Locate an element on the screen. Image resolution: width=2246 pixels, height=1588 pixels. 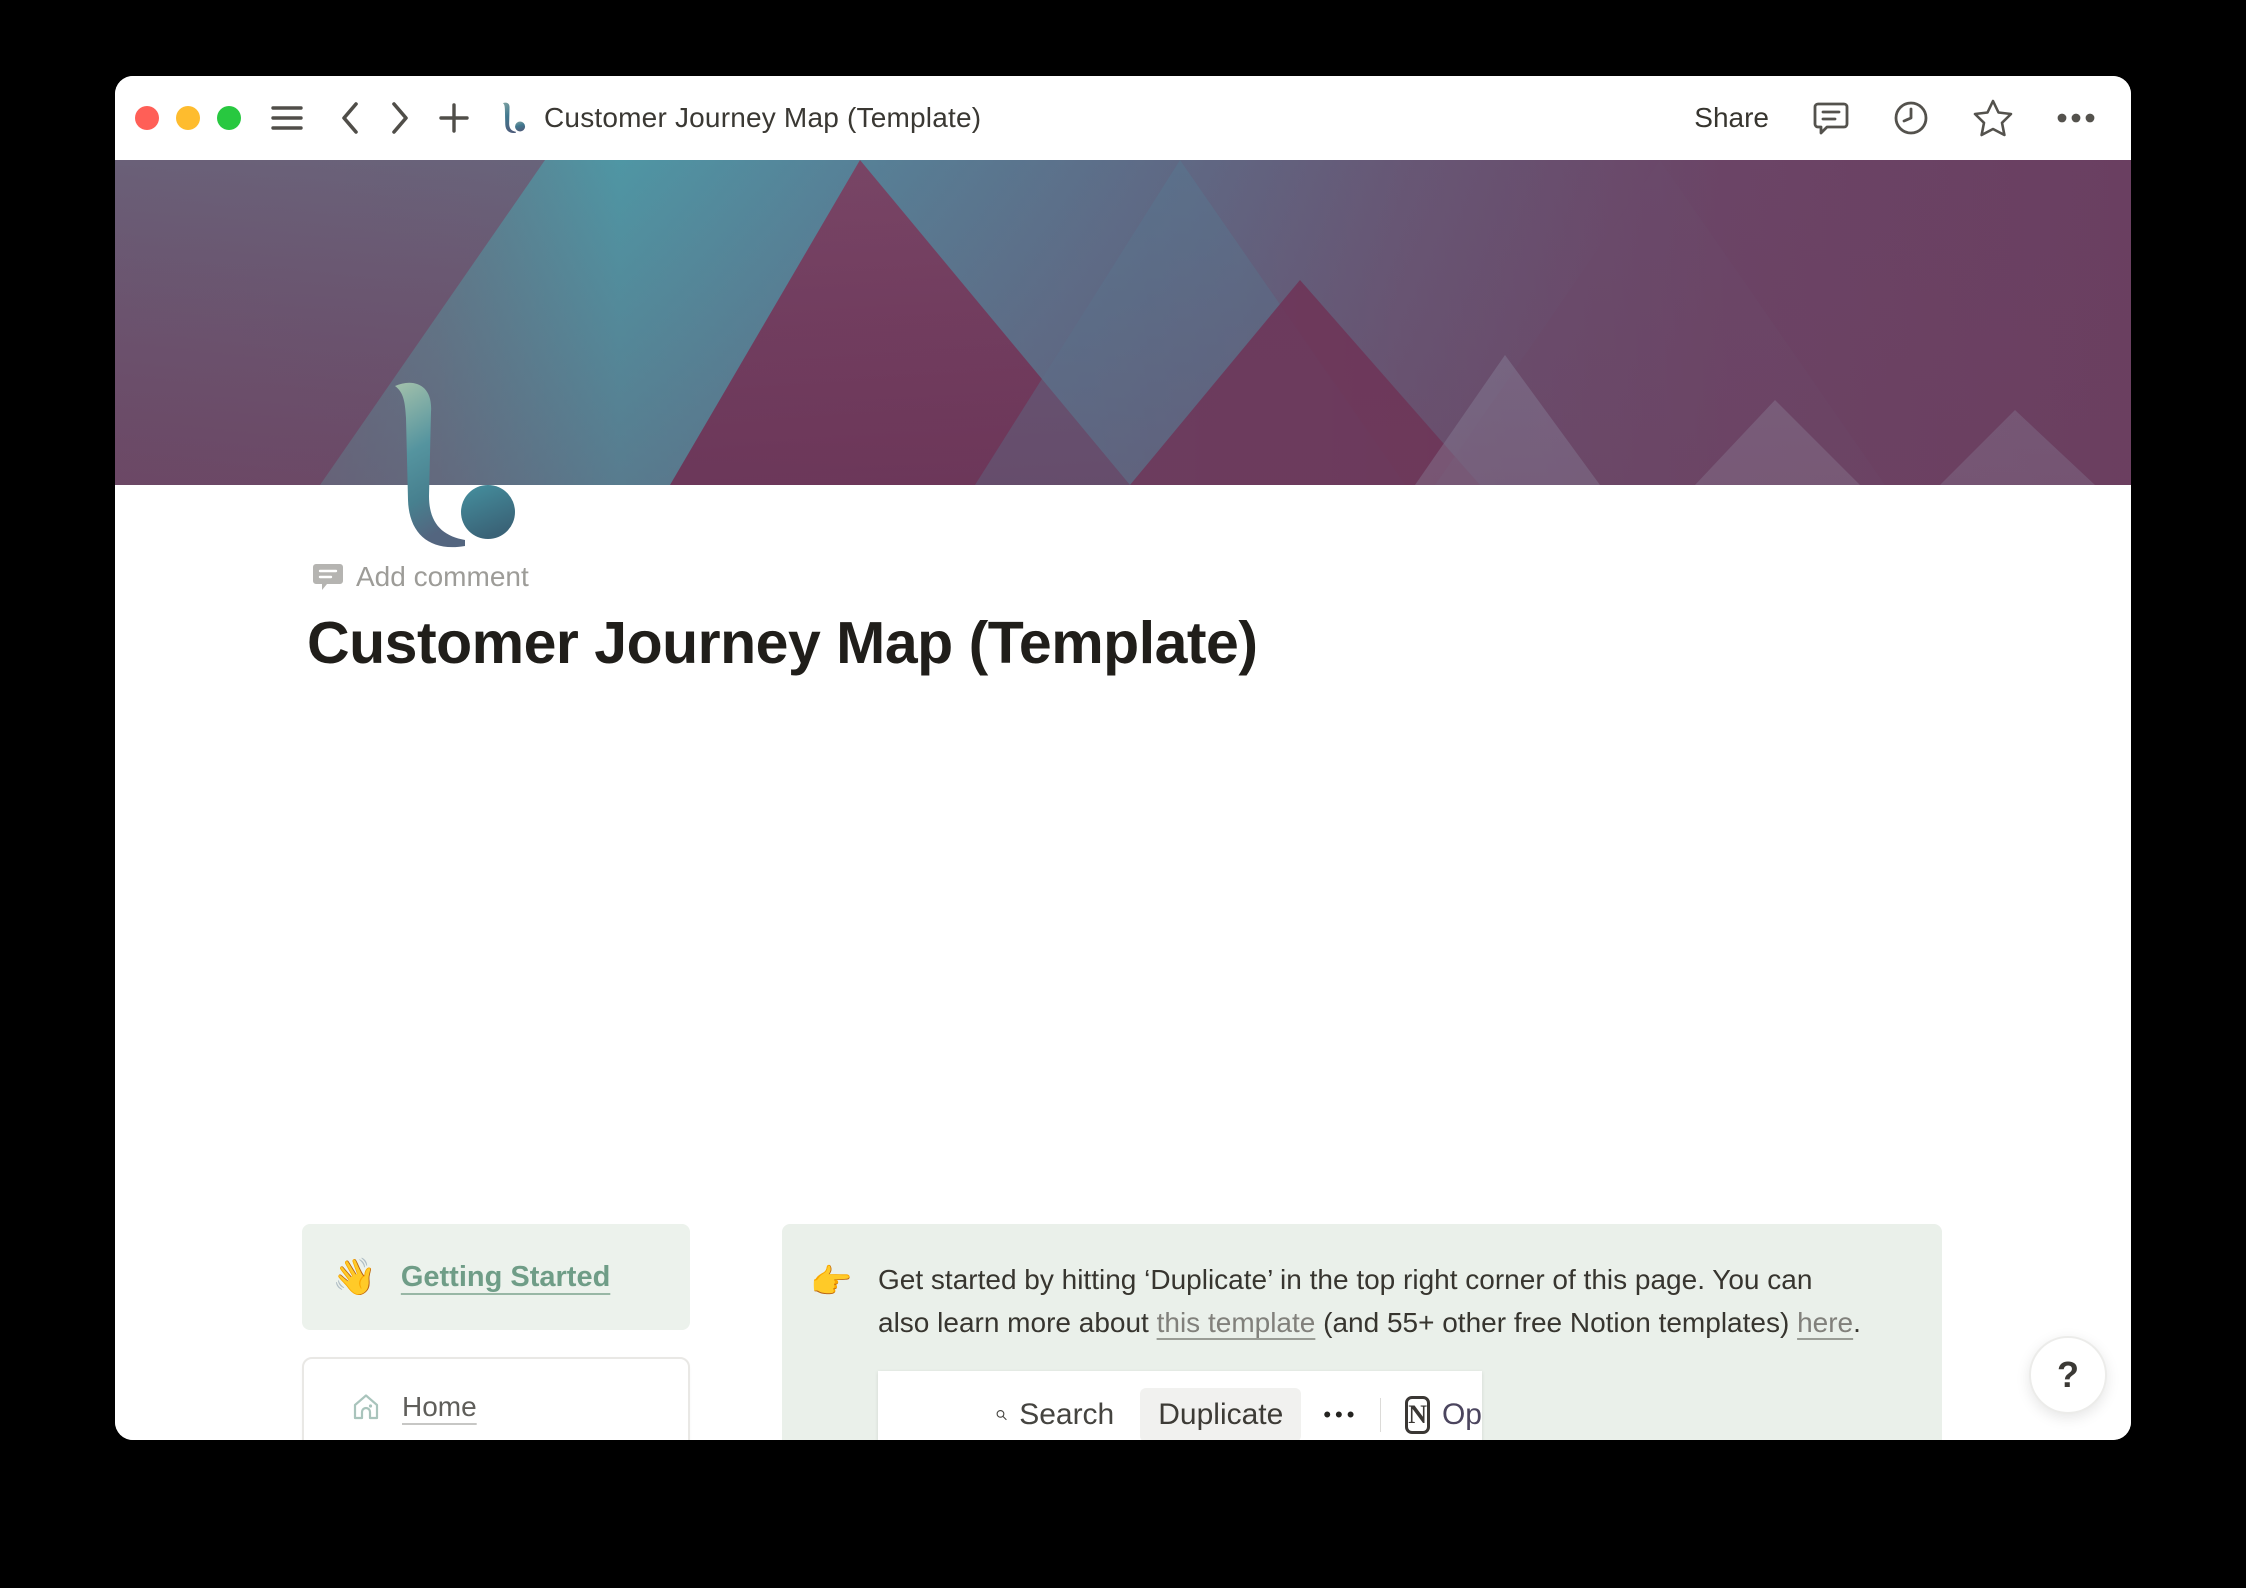
search-icon is located at coordinates (1001, 1415).